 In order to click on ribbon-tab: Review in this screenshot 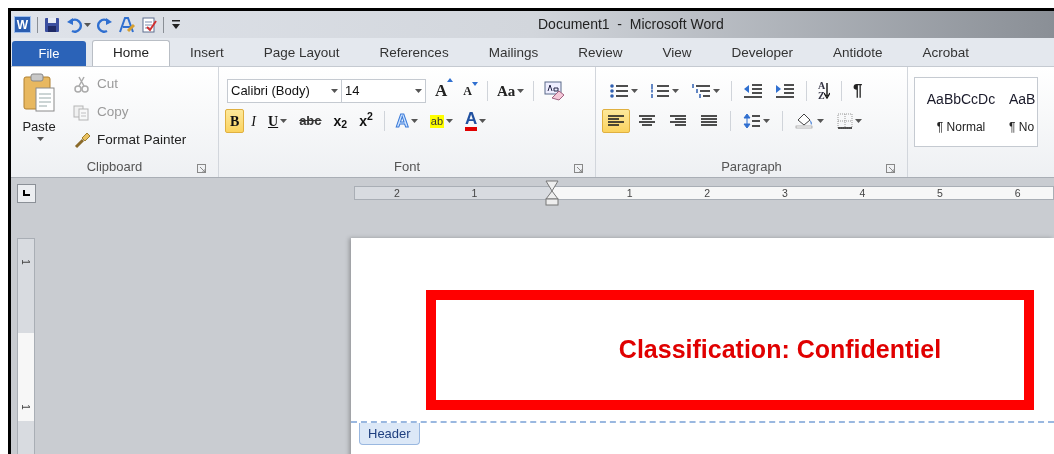, I will do `click(600, 53)`.